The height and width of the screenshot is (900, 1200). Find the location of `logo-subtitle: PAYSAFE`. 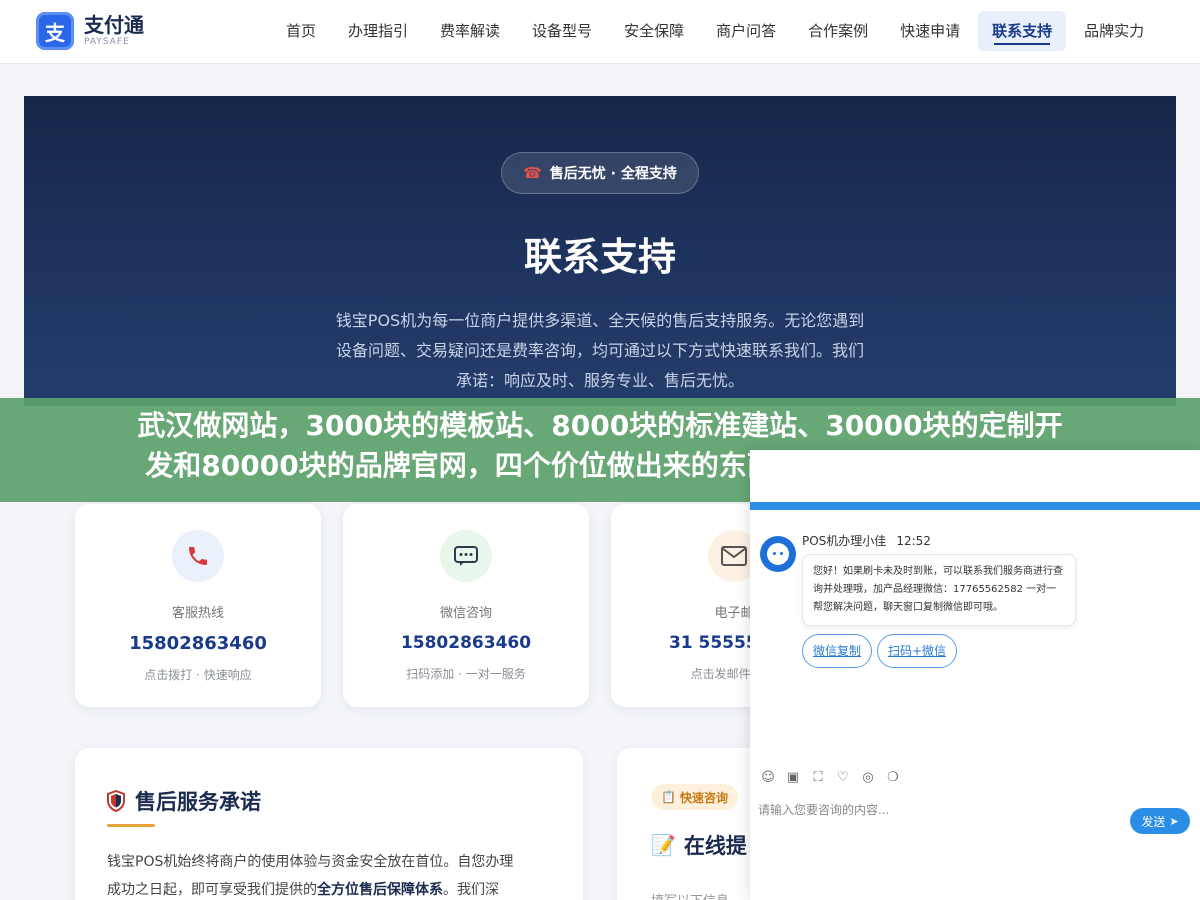

logo-subtitle: PAYSAFE is located at coordinates (107, 42).